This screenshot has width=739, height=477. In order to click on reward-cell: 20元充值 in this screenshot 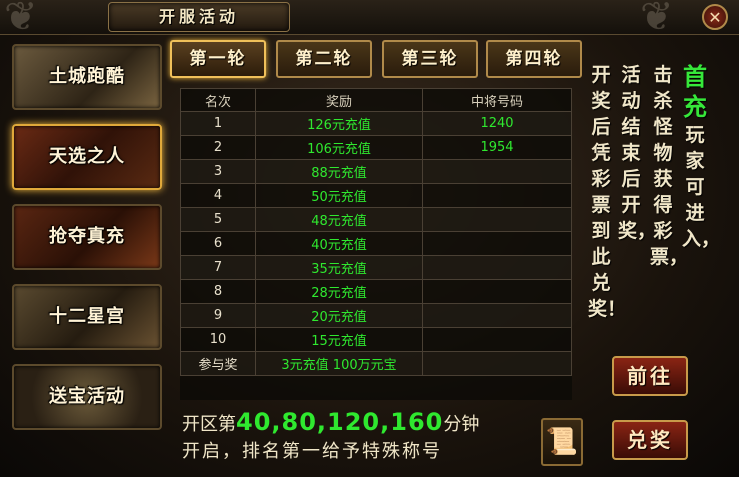, I will do `click(339, 315)`.